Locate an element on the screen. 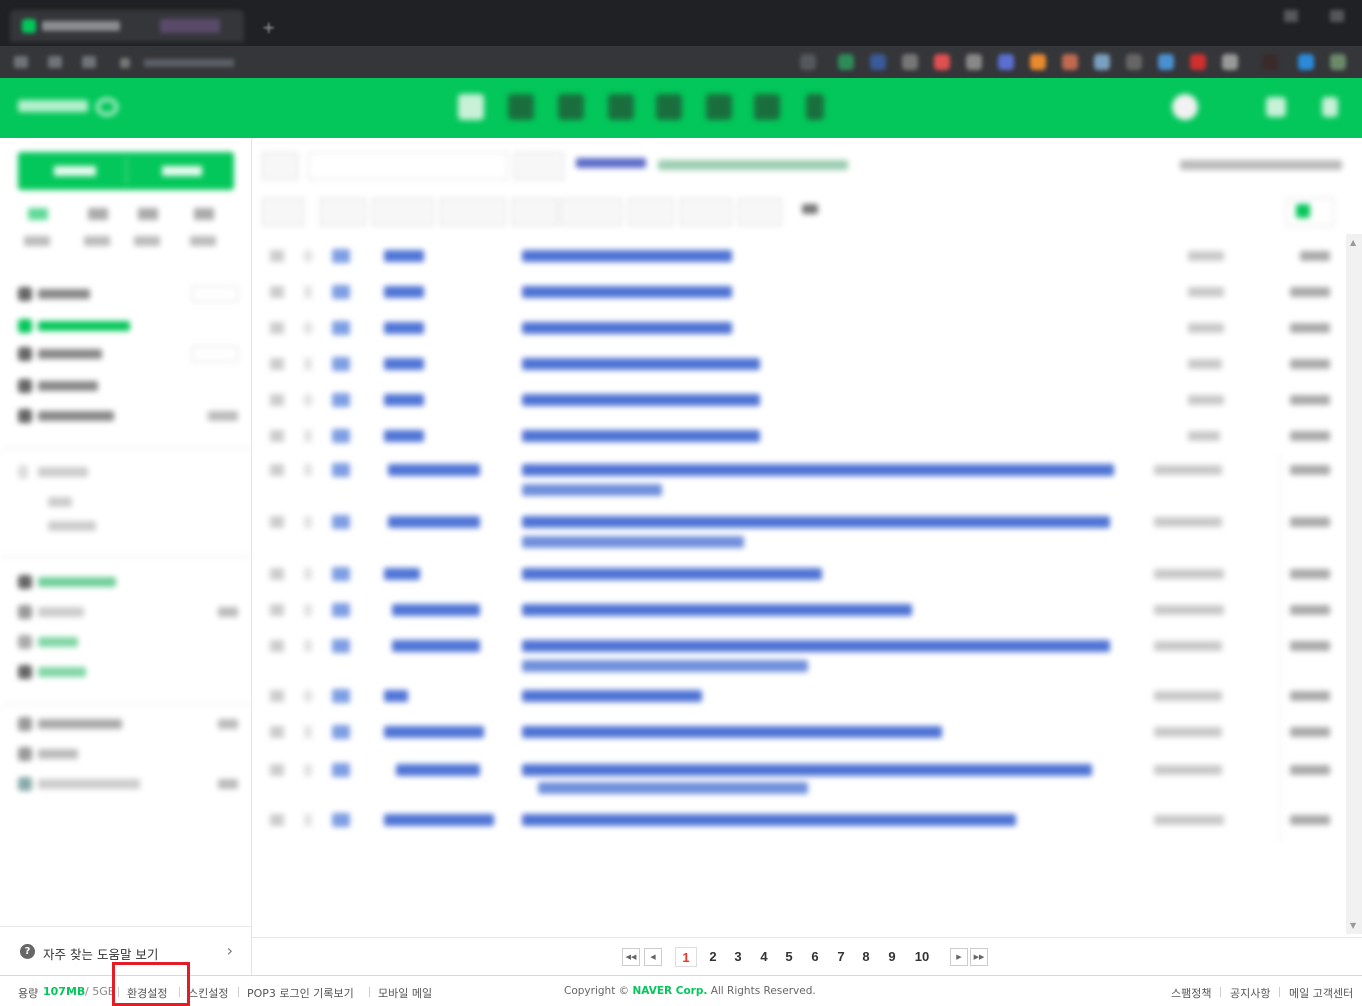 The width and height of the screenshot is (1362, 1006). address-bar is located at coordinates (450, 63).